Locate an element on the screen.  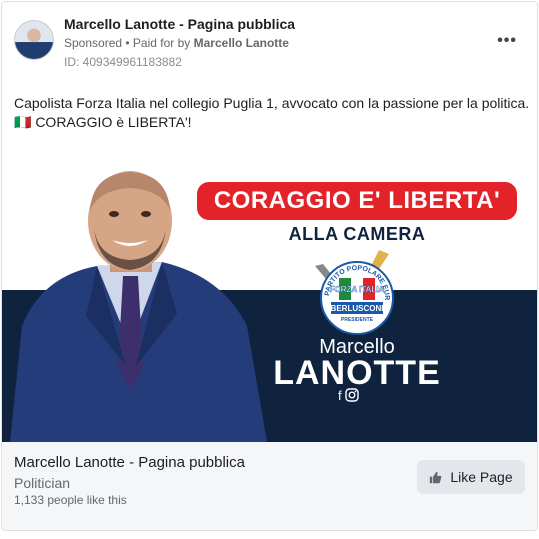
facebook-icon: f is located at coordinates (340, 395).